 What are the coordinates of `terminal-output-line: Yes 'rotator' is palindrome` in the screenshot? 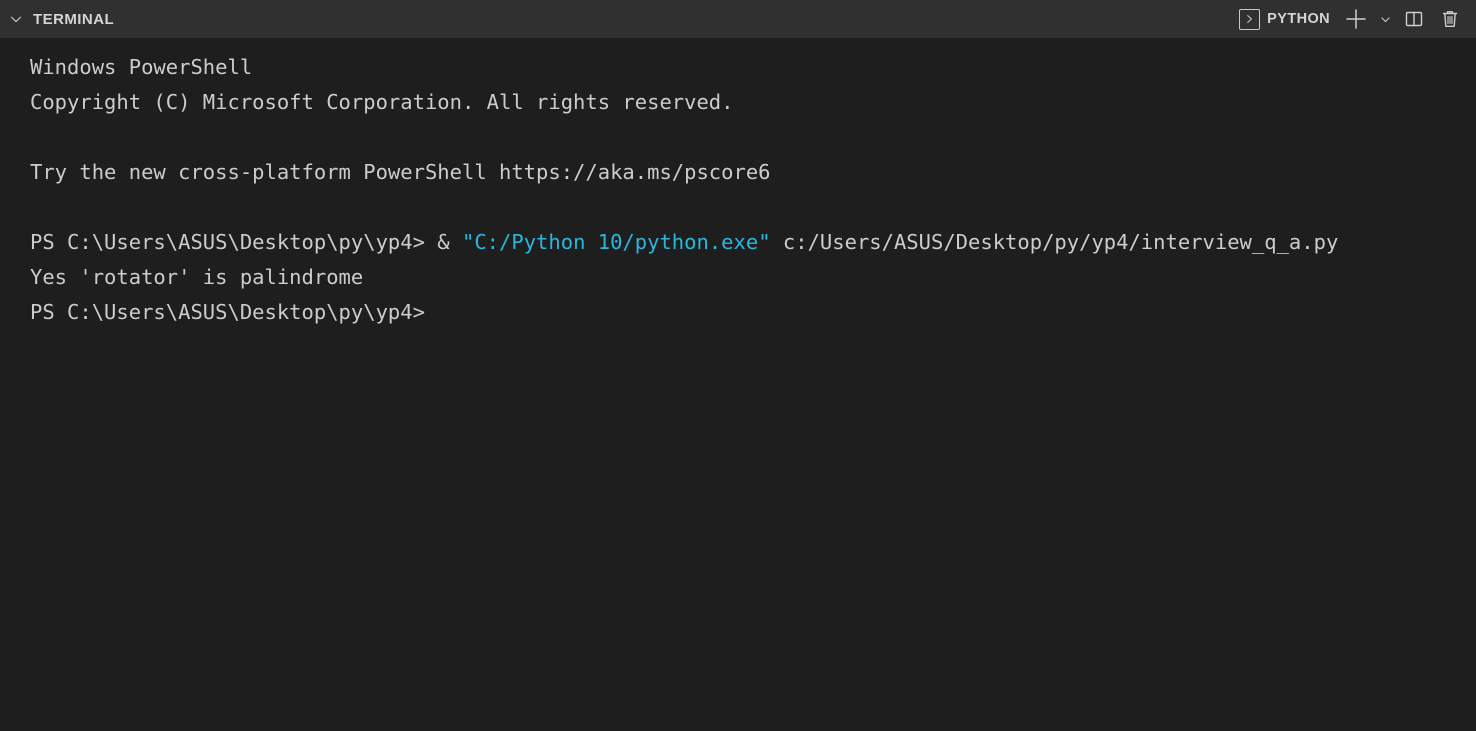 It's located at (197, 277).